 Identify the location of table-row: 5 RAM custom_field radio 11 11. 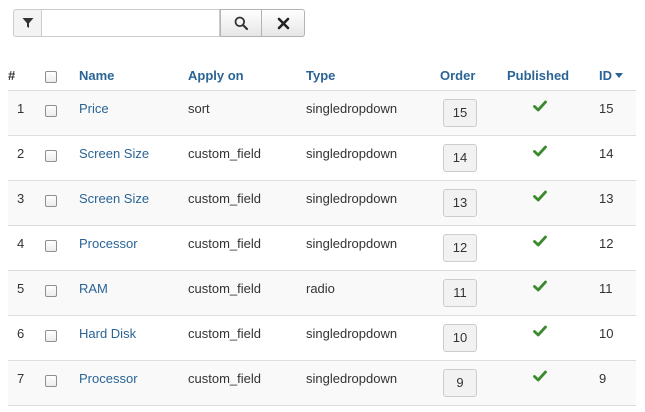
(322, 293).